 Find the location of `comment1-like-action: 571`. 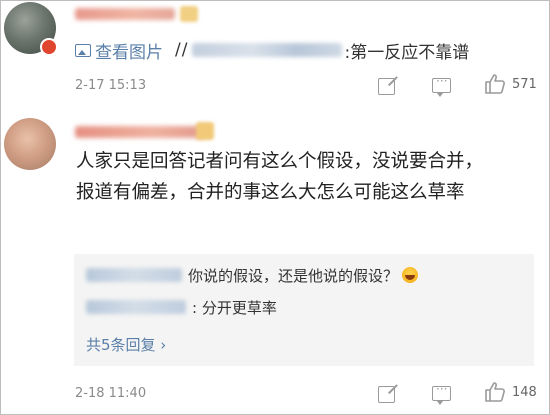

comment1-like-action: 571 is located at coordinates (510, 84).